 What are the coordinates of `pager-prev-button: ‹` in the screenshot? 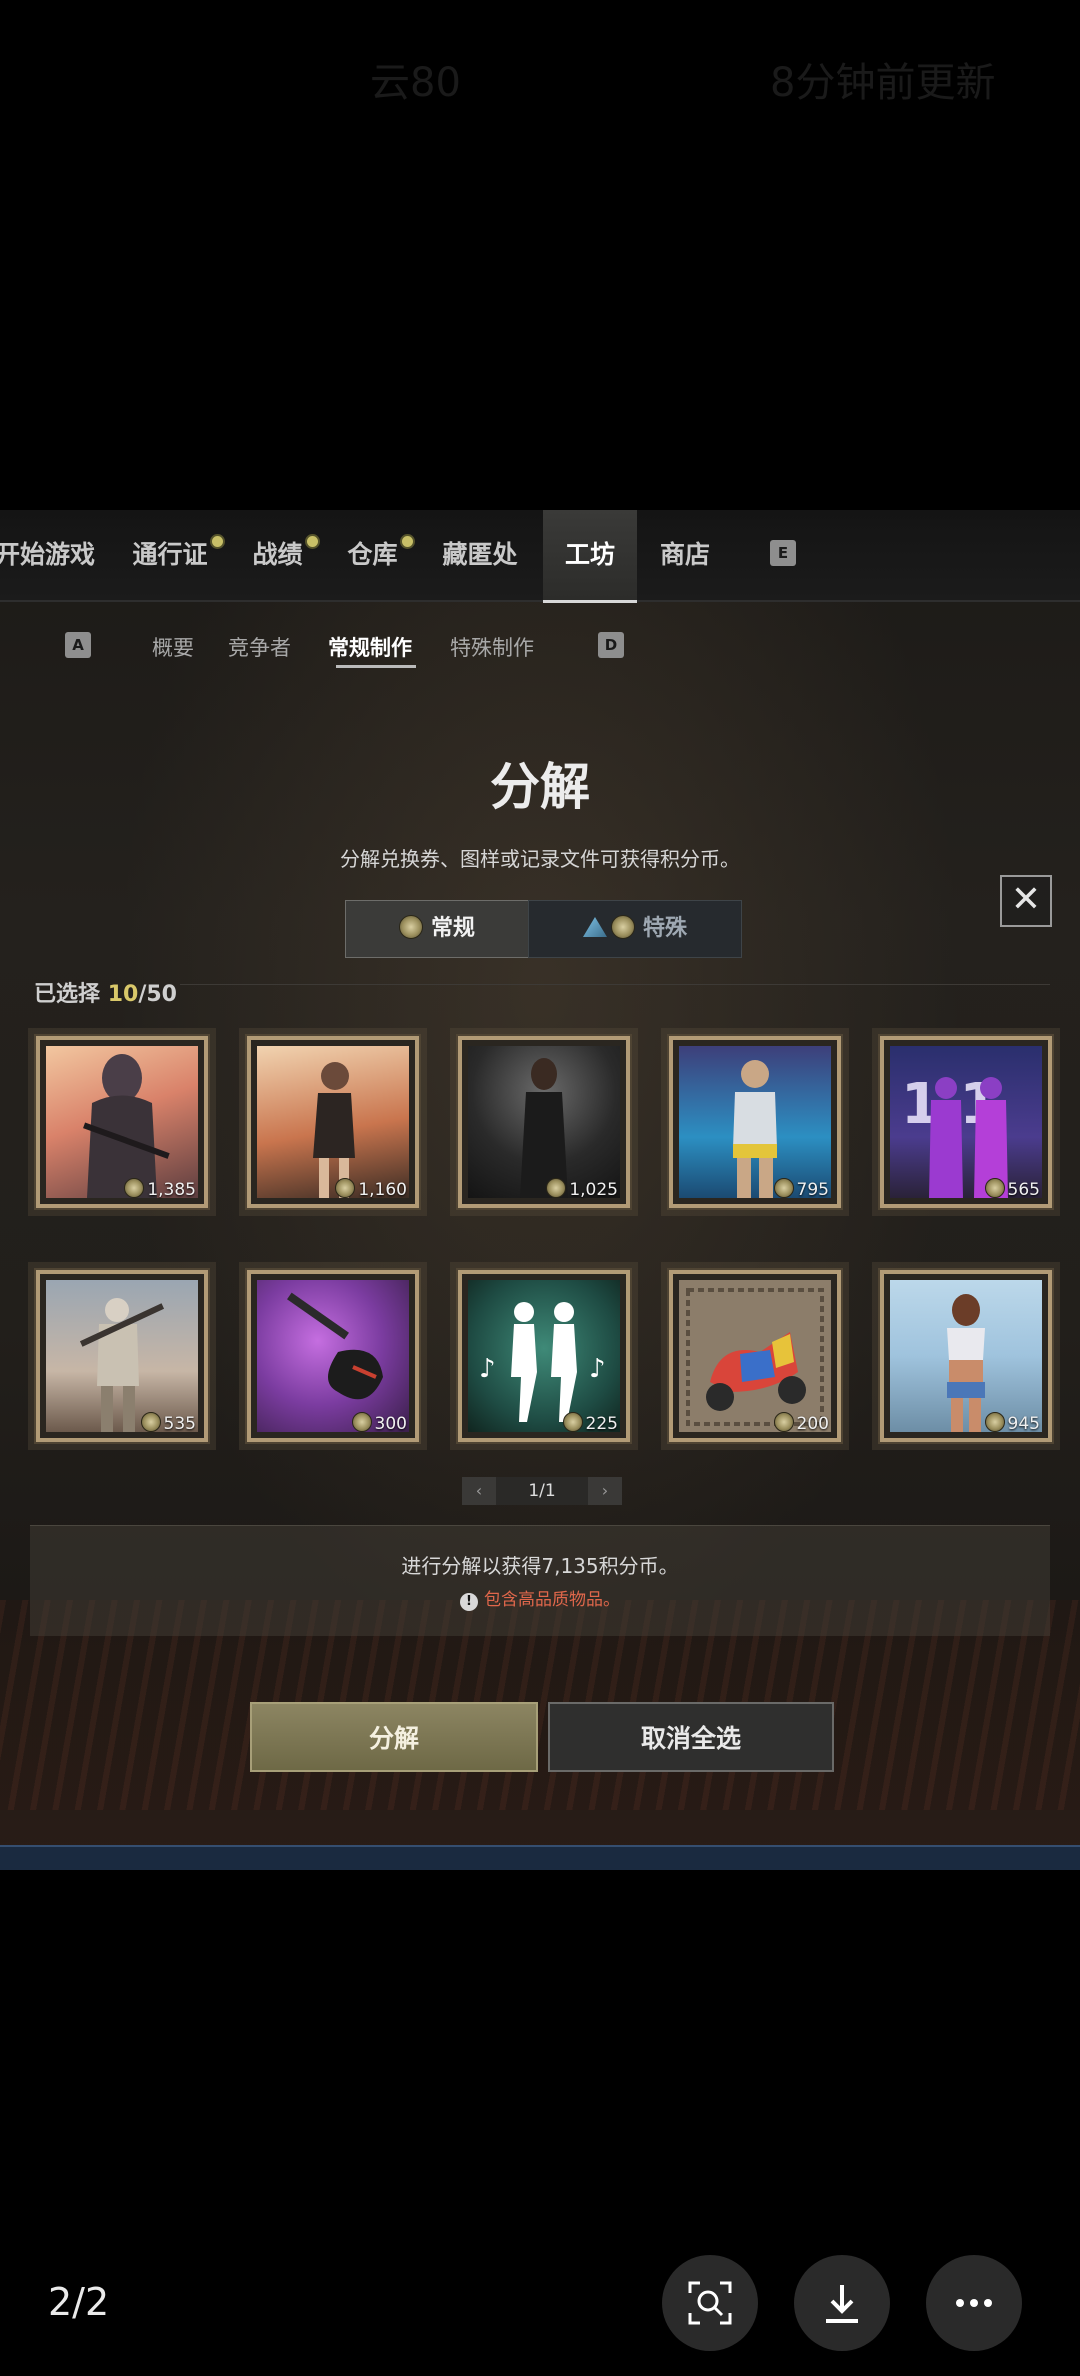 It's located at (479, 1491).